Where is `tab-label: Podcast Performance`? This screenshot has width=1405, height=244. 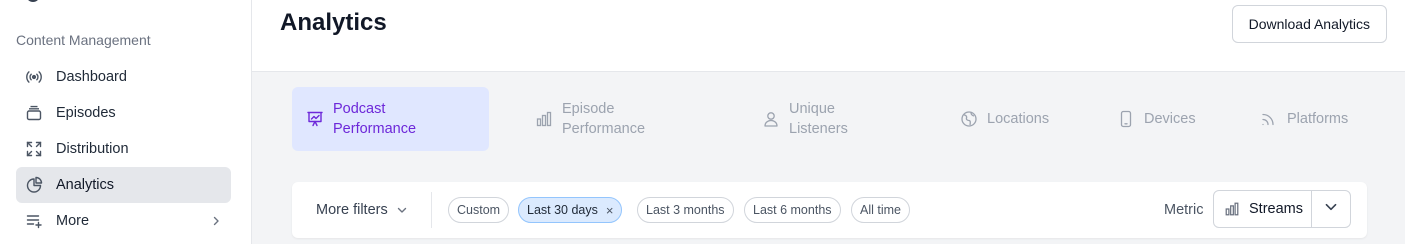 tab-label: Podcast Performance is located at coordinates (375, 119).